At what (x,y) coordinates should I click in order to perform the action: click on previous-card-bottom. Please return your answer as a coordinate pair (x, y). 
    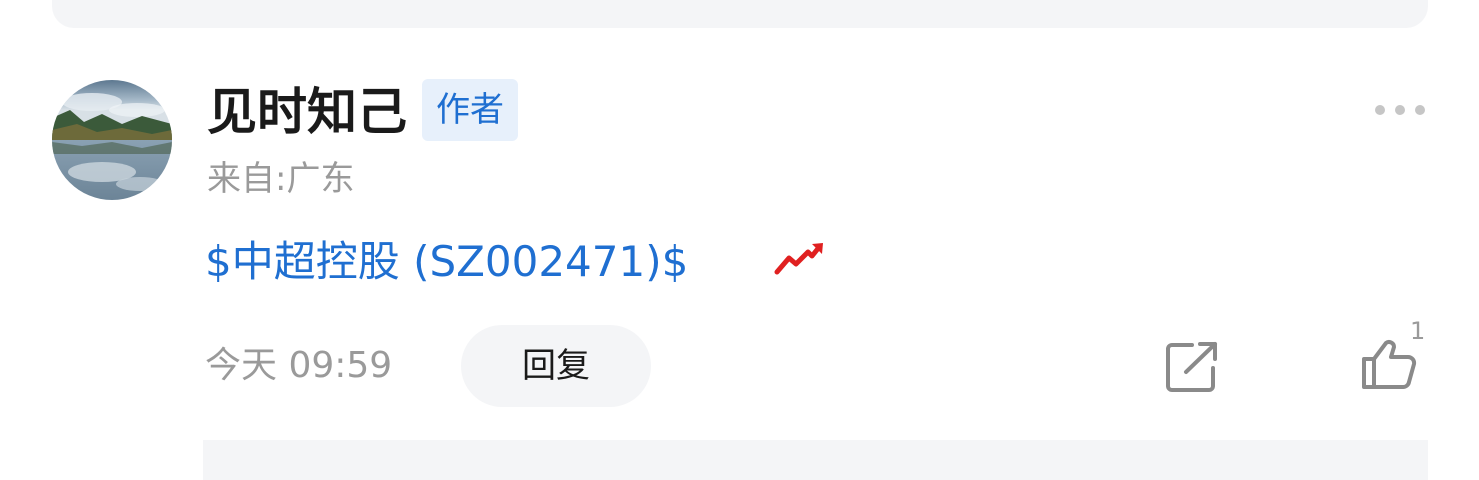
    Looking at the image, I should click on (740, 14).